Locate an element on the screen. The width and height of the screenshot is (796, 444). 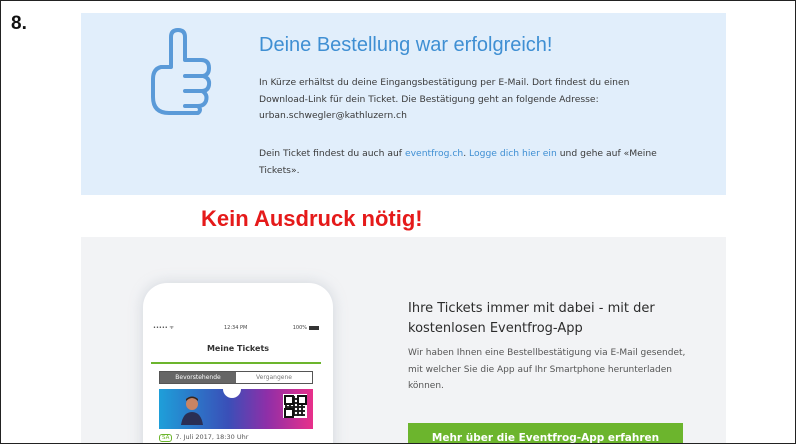
eventfrog-link: eventfrog.ch is located at coordinates (434, 153).